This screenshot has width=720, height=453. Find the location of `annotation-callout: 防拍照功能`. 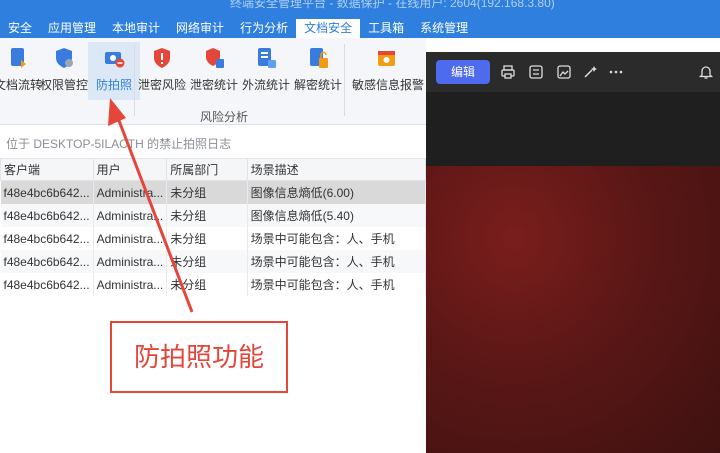

annotation-callout: 防拍照功能 is located at coordinates (199, 357).